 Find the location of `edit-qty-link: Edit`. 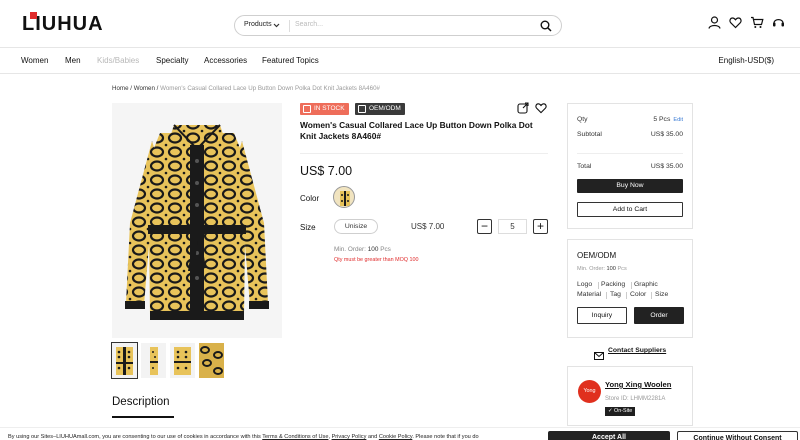

edit-qty-link: Edit is located at coordinates (678, 120).